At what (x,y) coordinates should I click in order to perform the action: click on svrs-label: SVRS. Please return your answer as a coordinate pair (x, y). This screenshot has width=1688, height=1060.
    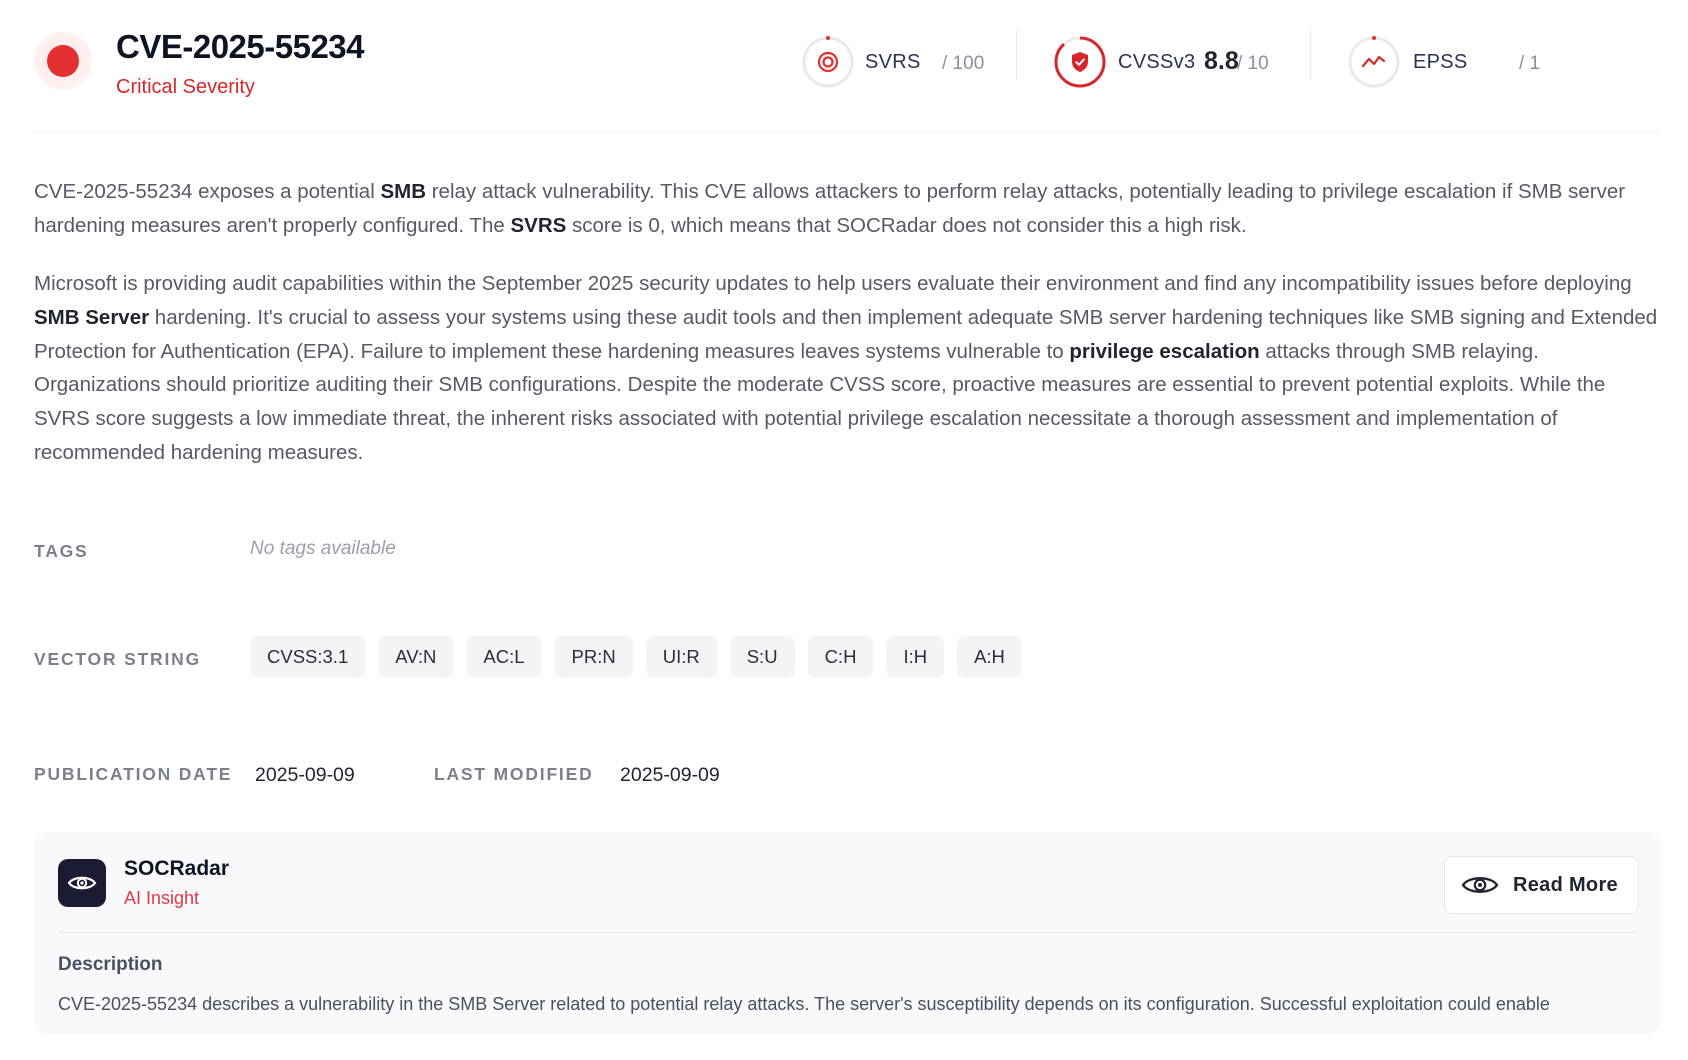
    Looking at the image, I should click on (893, 62).